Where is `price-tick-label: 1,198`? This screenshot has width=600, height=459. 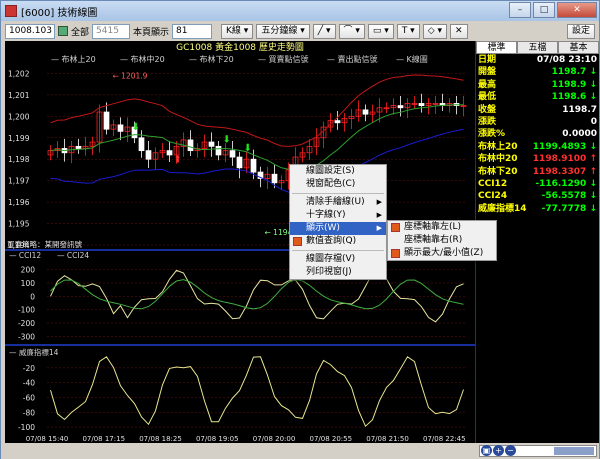
price-tick-label: 1,198 is located at coordinates (19, 159).